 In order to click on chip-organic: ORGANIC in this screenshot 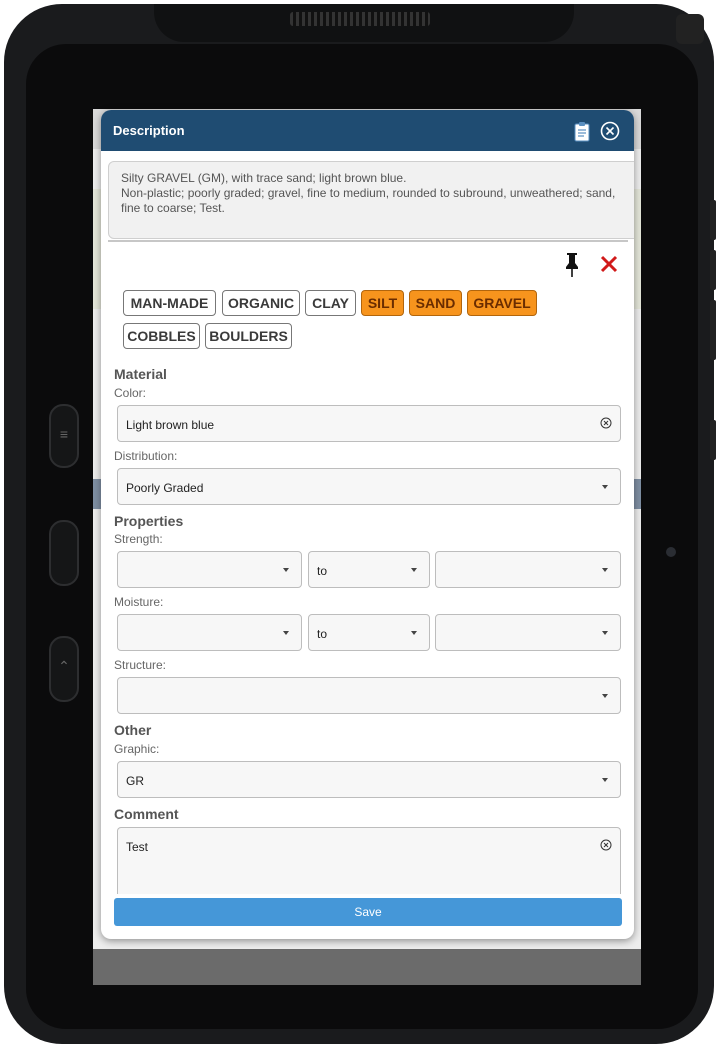, I will do `click(261, 303)`.